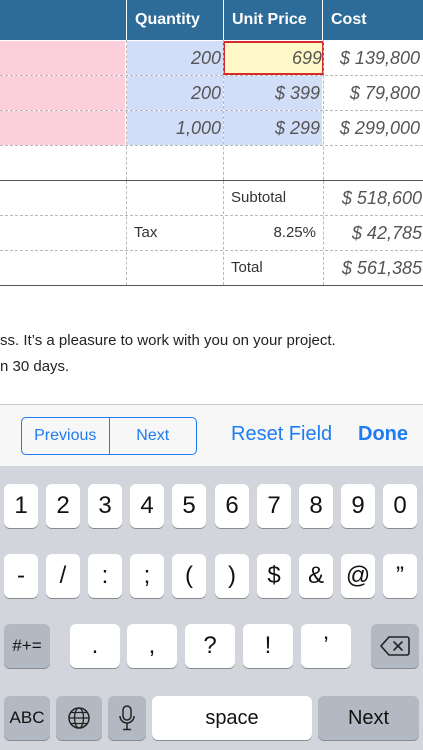 The height and width of the screenshot is (750, 423). I want to click on unit-price-cell-selected: 699, so click(273, 58).